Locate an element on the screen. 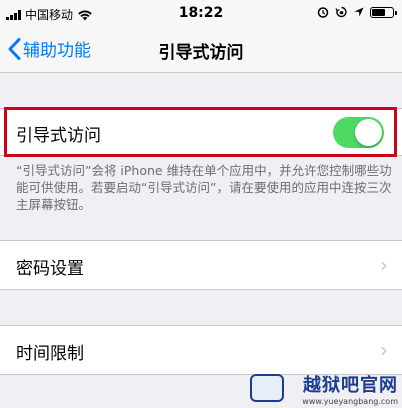  battery-level-fill is located at coordinates (378, 12).